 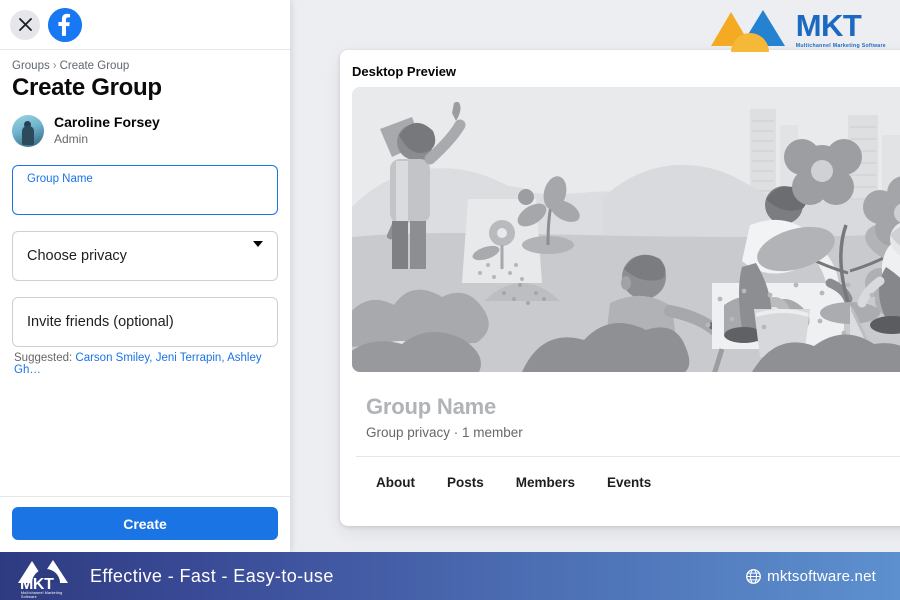 I want to click on facebook-logo-icon, so click(x=65, y=24).